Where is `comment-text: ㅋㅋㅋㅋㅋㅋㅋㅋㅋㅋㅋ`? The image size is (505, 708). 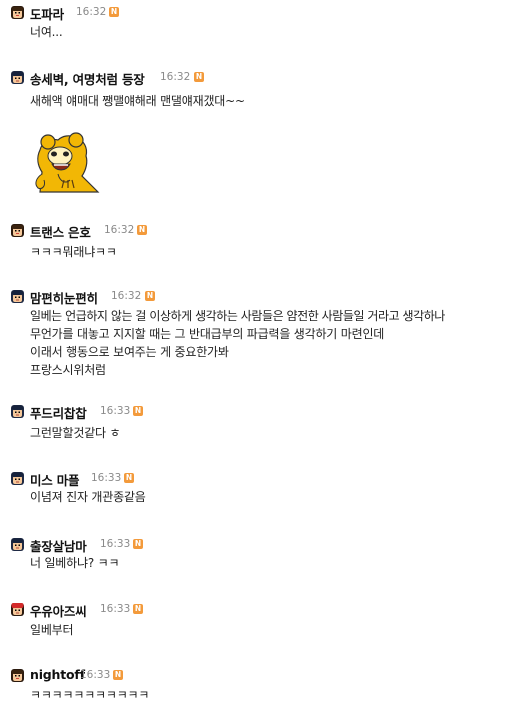
comment-text: ㅋㅋㅋㅋㅋㅋㅋㅋㅋㅋㅋ is located at coordinates (266, 695).